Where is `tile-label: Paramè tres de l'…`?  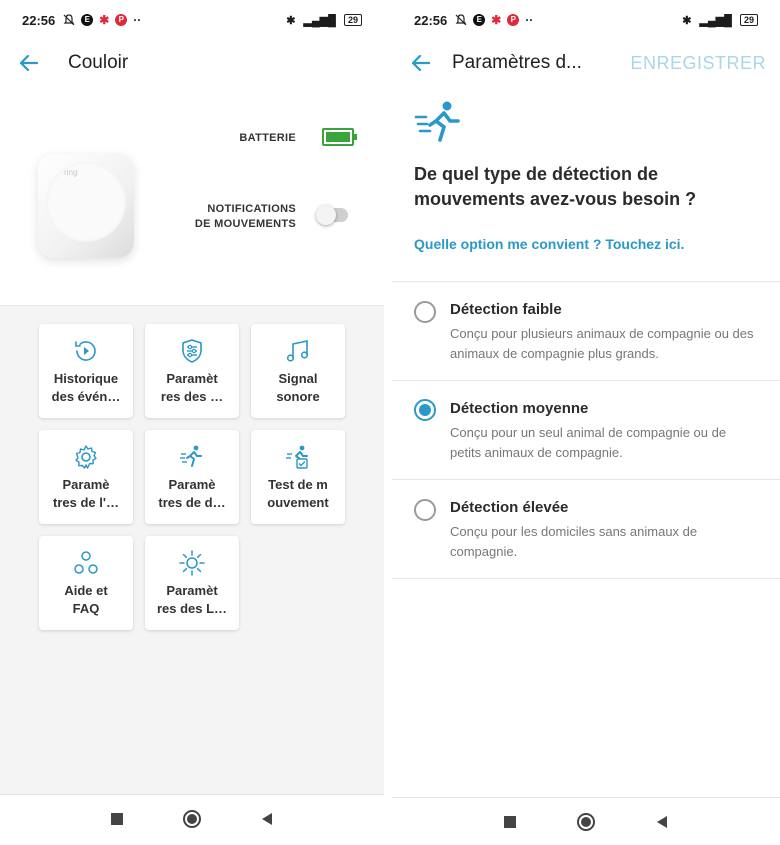 tile-label: Paramè tres de l'… is located at coordinates (86, 493).